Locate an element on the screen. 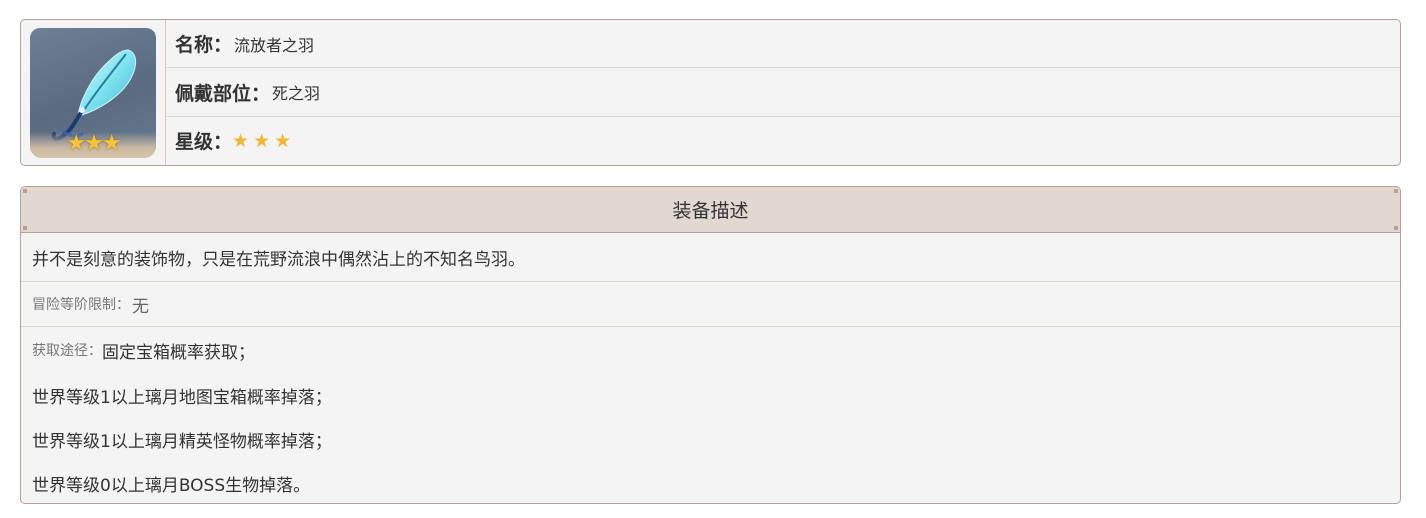  description-header: 装备描述 is located at coordinates (710, 210).